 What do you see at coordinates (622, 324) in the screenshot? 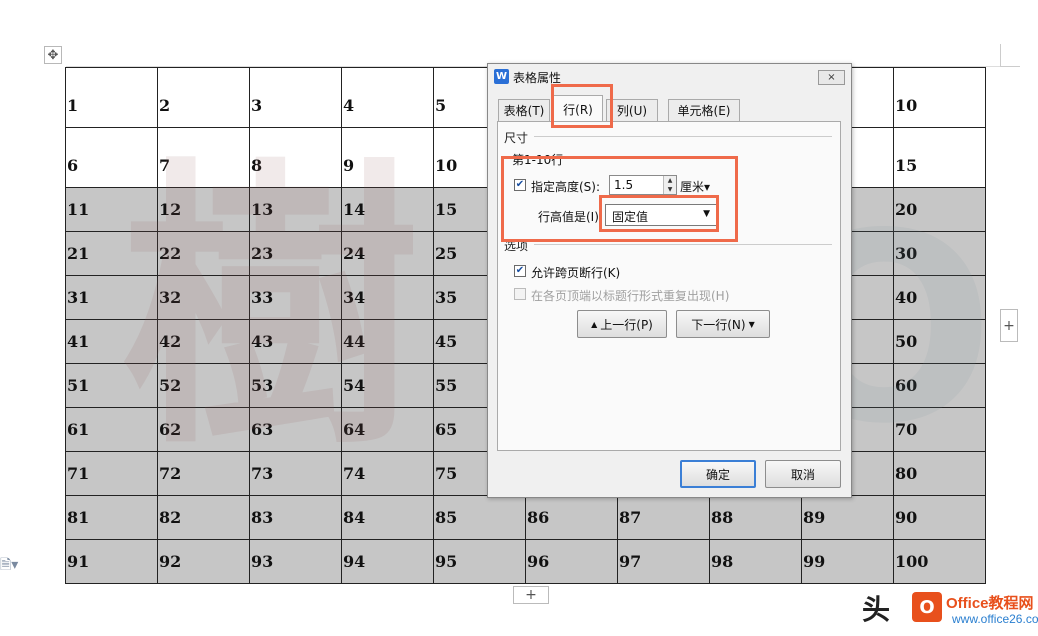
I see `previous-row-button: ▲ 上一行(P)` at bounding box center [622, 324].